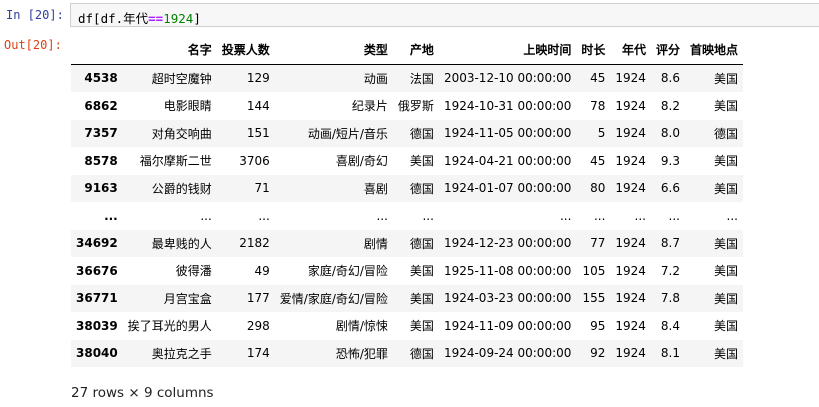  I want to click on table-cell: 105, so click(594, 270).